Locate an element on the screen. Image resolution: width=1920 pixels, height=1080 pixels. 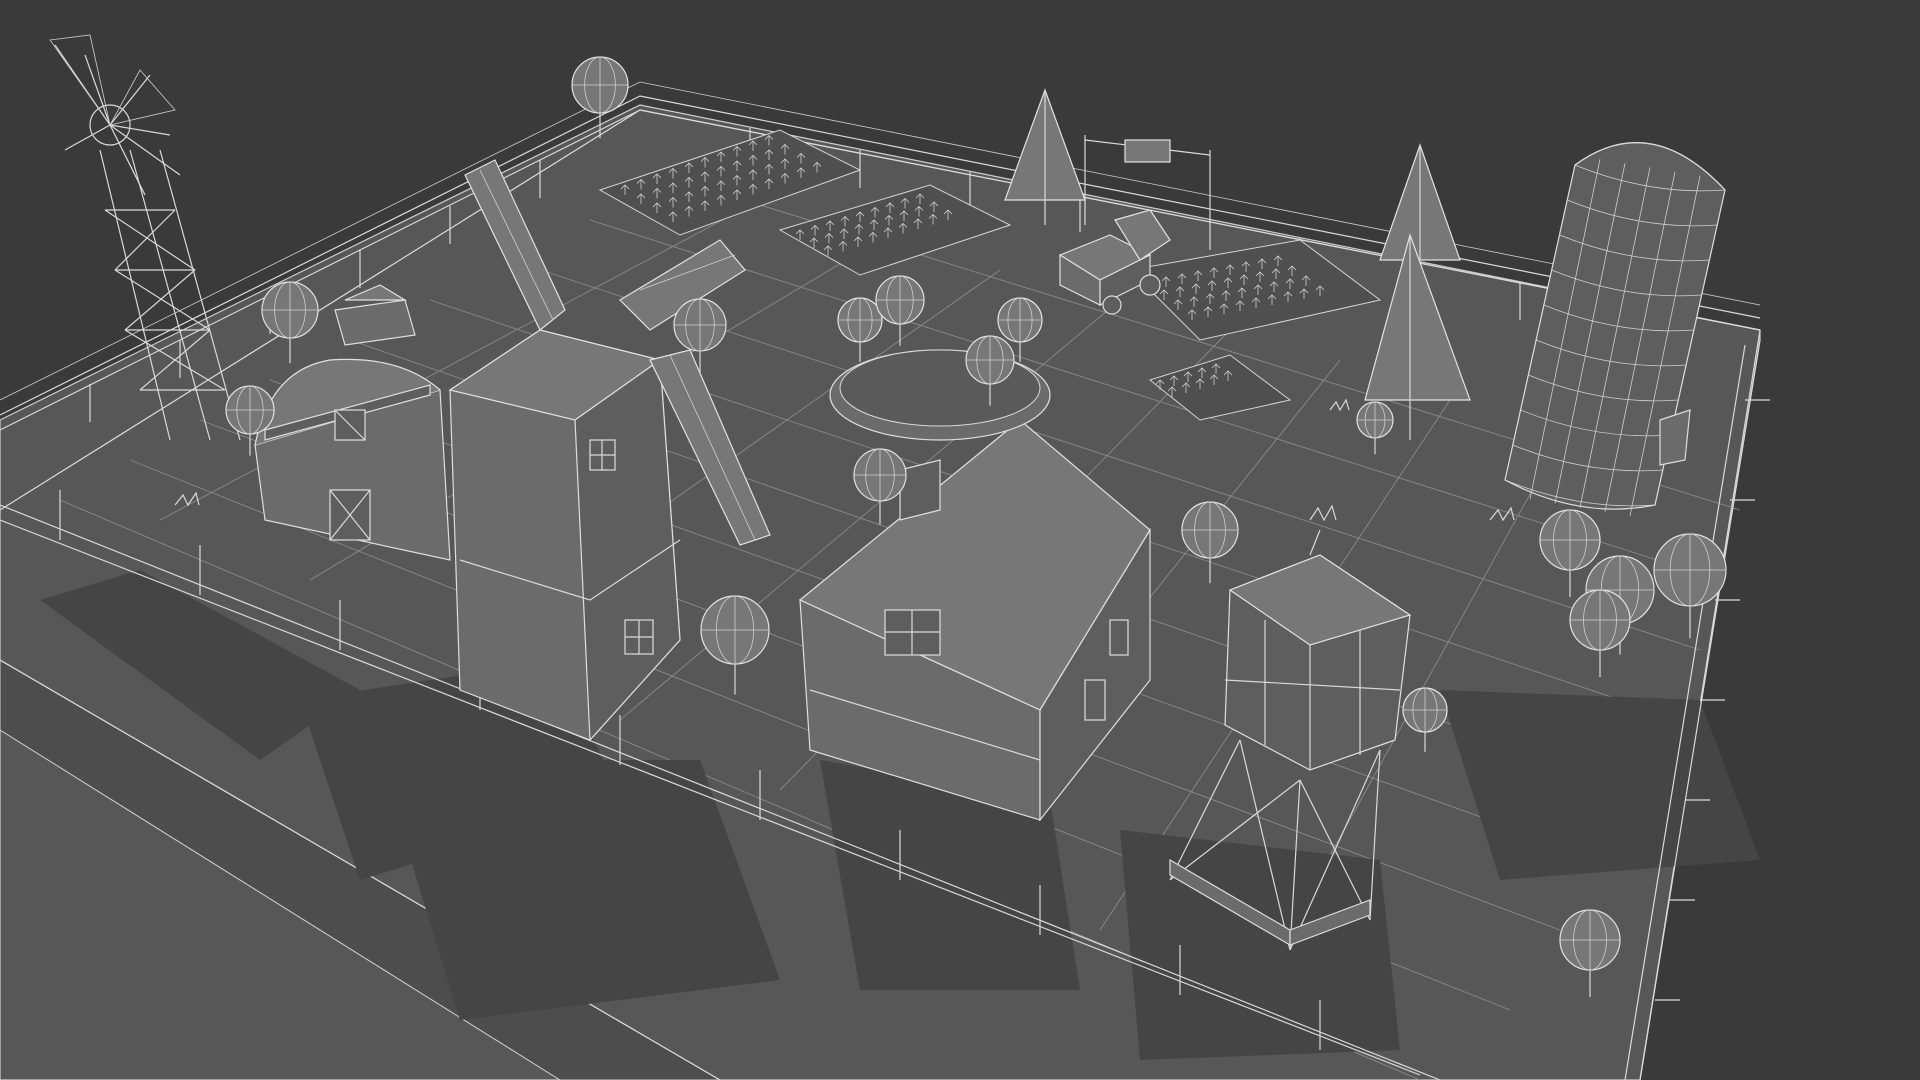
tall-barn is located at coordinates (564, 535).